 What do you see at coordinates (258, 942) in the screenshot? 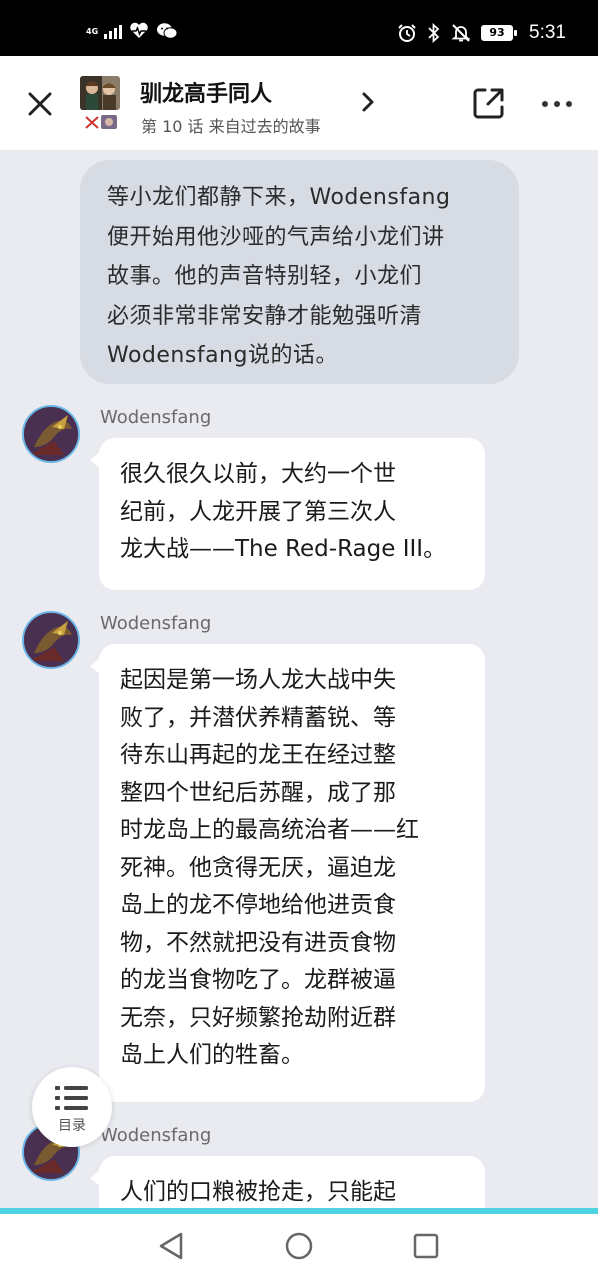
I see `message-line: 物，不然就把没有进贡食物` at bounding box center [258, 942].